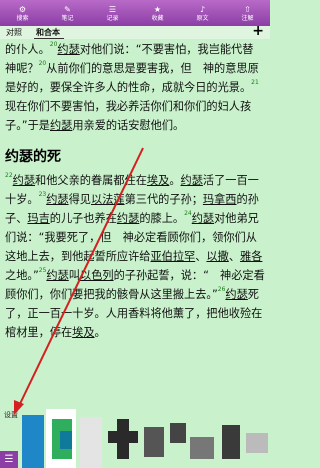  I want to click on nav-original: ♪ 原文, so click(202, 13).